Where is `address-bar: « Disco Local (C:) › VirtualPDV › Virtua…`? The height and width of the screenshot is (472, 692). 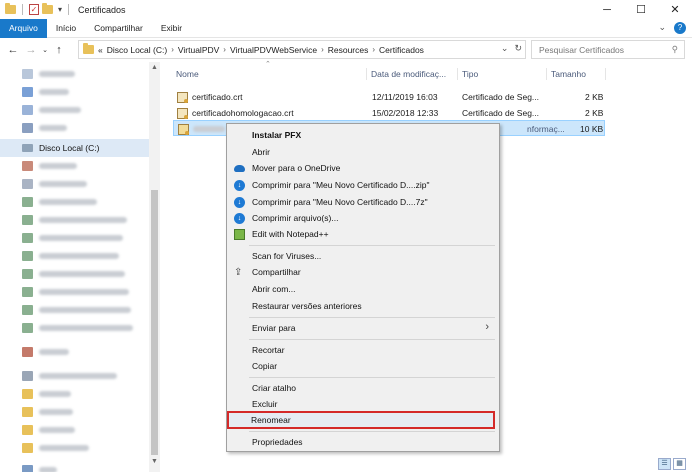
address-bar: « Disco Local (C:) › VirtualPDV › Virtua… is located at coordinates (302, 49).